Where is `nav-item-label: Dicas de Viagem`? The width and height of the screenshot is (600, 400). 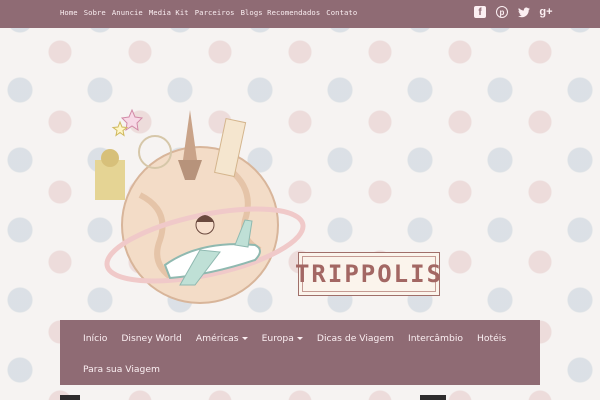
nav-item-label: Dicas de Viagem is located at coordinates (355, 338).